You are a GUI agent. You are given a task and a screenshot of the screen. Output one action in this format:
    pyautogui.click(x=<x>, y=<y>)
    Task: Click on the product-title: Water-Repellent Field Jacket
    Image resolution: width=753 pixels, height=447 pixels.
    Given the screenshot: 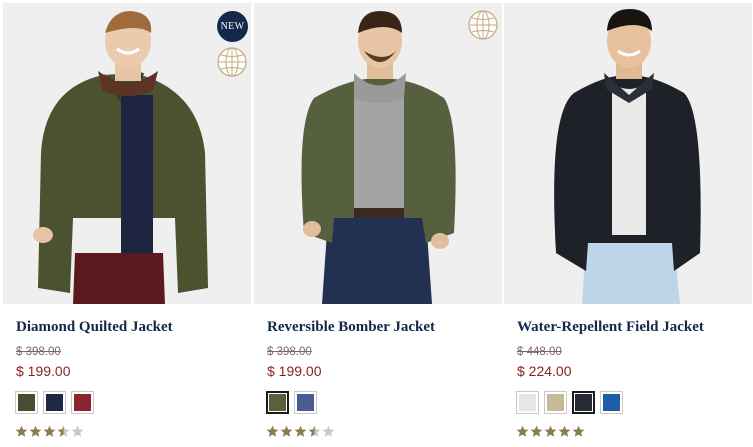 What is the action you would take?
    pyautogui.click(x=610, y=327)
    